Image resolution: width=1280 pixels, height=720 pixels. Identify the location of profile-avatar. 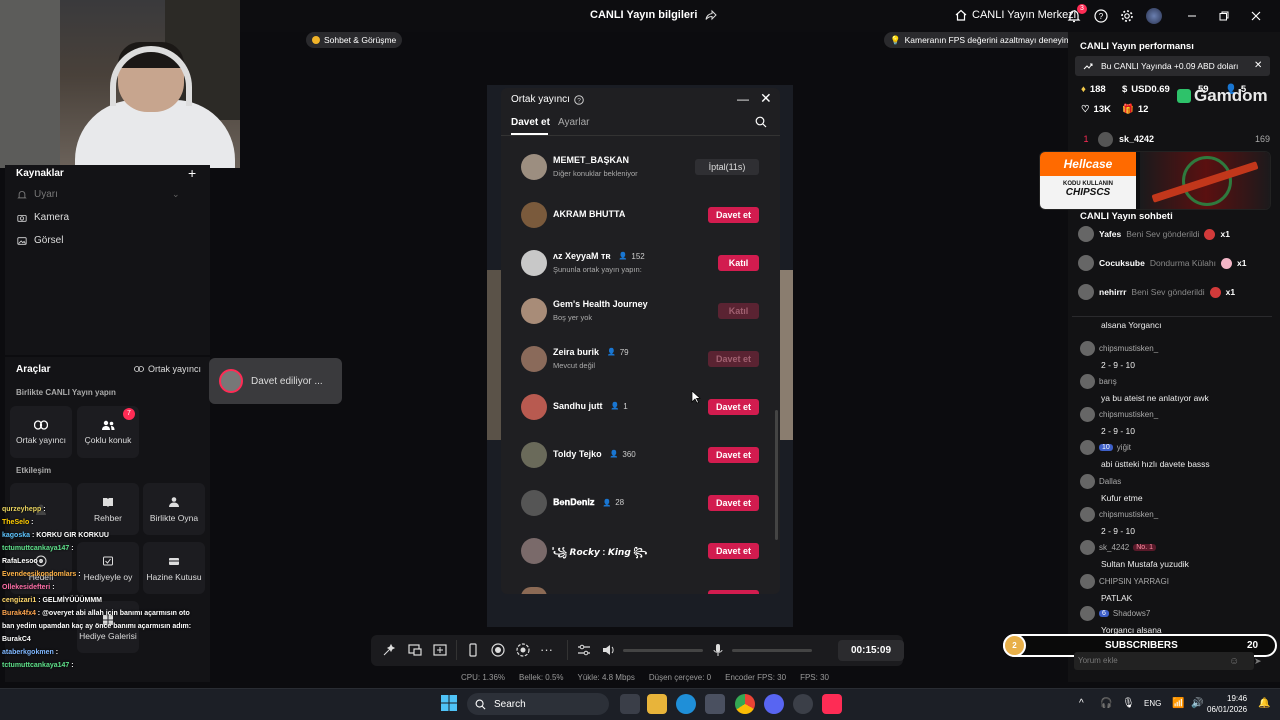
(1154, 16).